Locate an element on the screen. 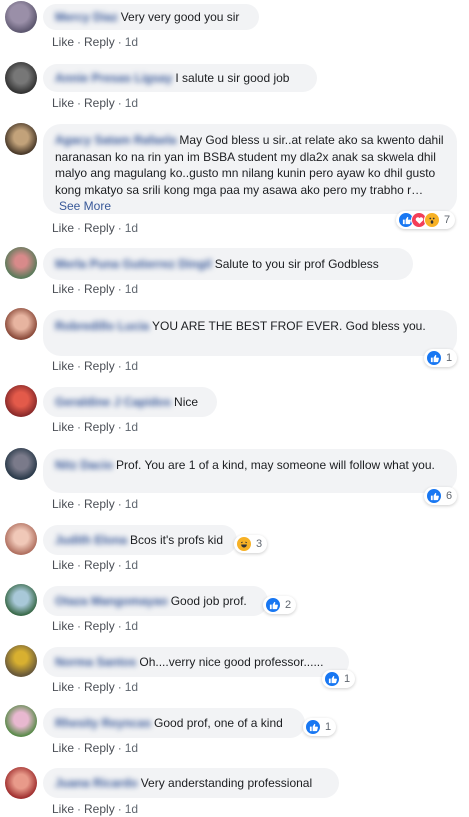  commenter-name: Rhesity Reyncas is located at coordinates (103, 723).